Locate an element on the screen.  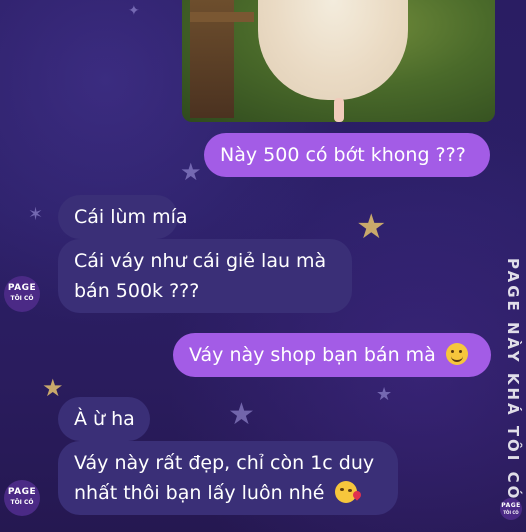
outgoing-message: Váy này shop bạn bán mà is located at coordinates (332, 355).